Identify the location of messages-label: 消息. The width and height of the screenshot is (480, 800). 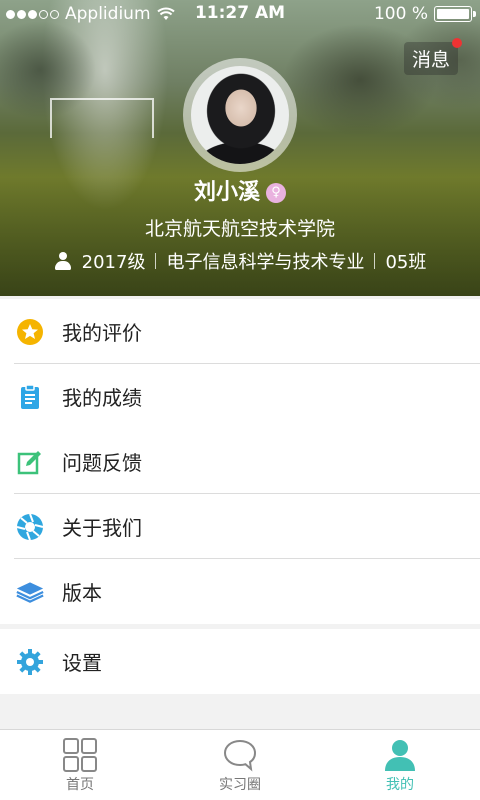
(430, 60).